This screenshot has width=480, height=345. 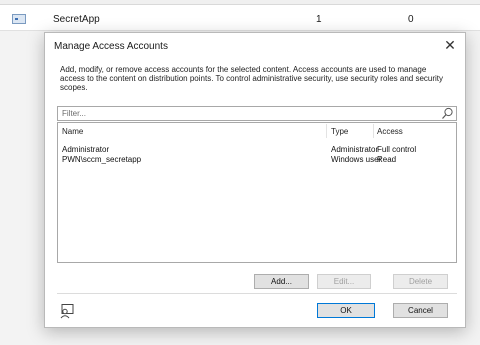 What do you see at coordinates (72, 131) in the screenshot?
I see `column-header-name: Name` at bounding box center [72, 131].